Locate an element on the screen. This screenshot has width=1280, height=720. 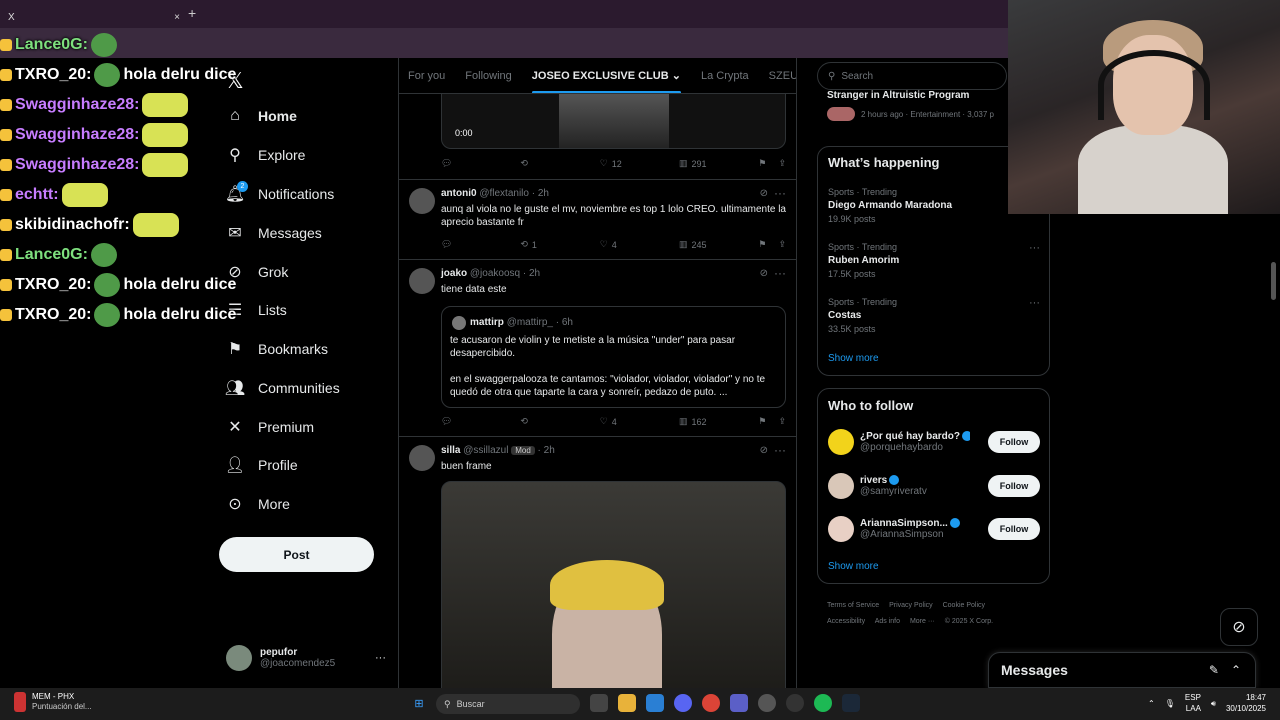
nav-profile: 👤︎ Profile is located at coordinates (305, 465).